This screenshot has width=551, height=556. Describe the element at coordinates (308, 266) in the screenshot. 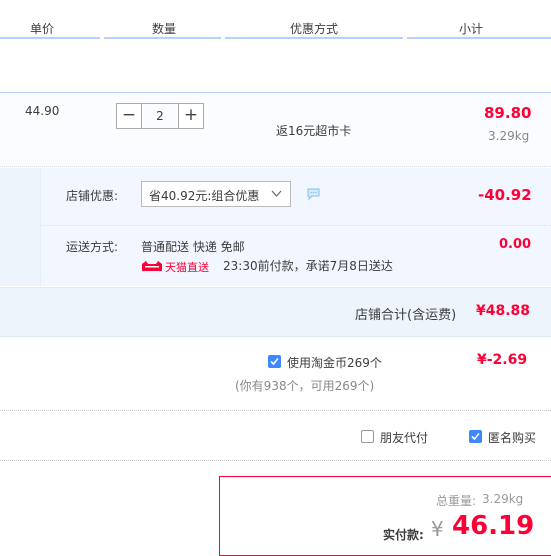

I see `shipping-promise: 23:30前付款，承诺7月8日送达` at that location.